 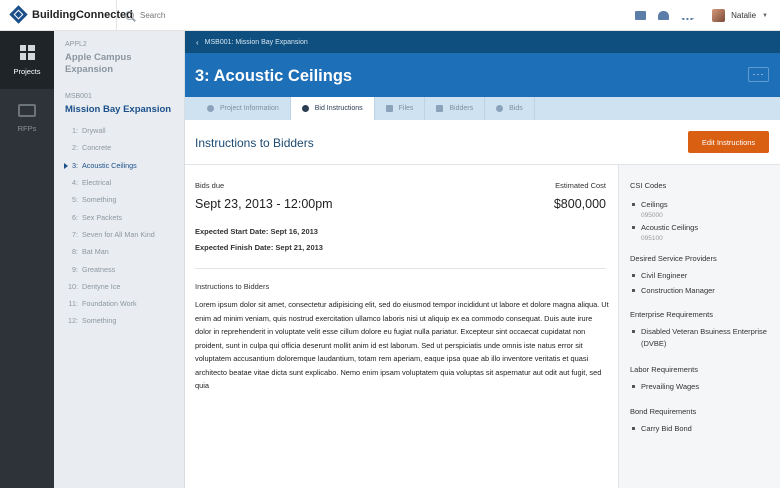 I want to click on bond-item: Carry Bid Bond, so click(x=705, y=429).